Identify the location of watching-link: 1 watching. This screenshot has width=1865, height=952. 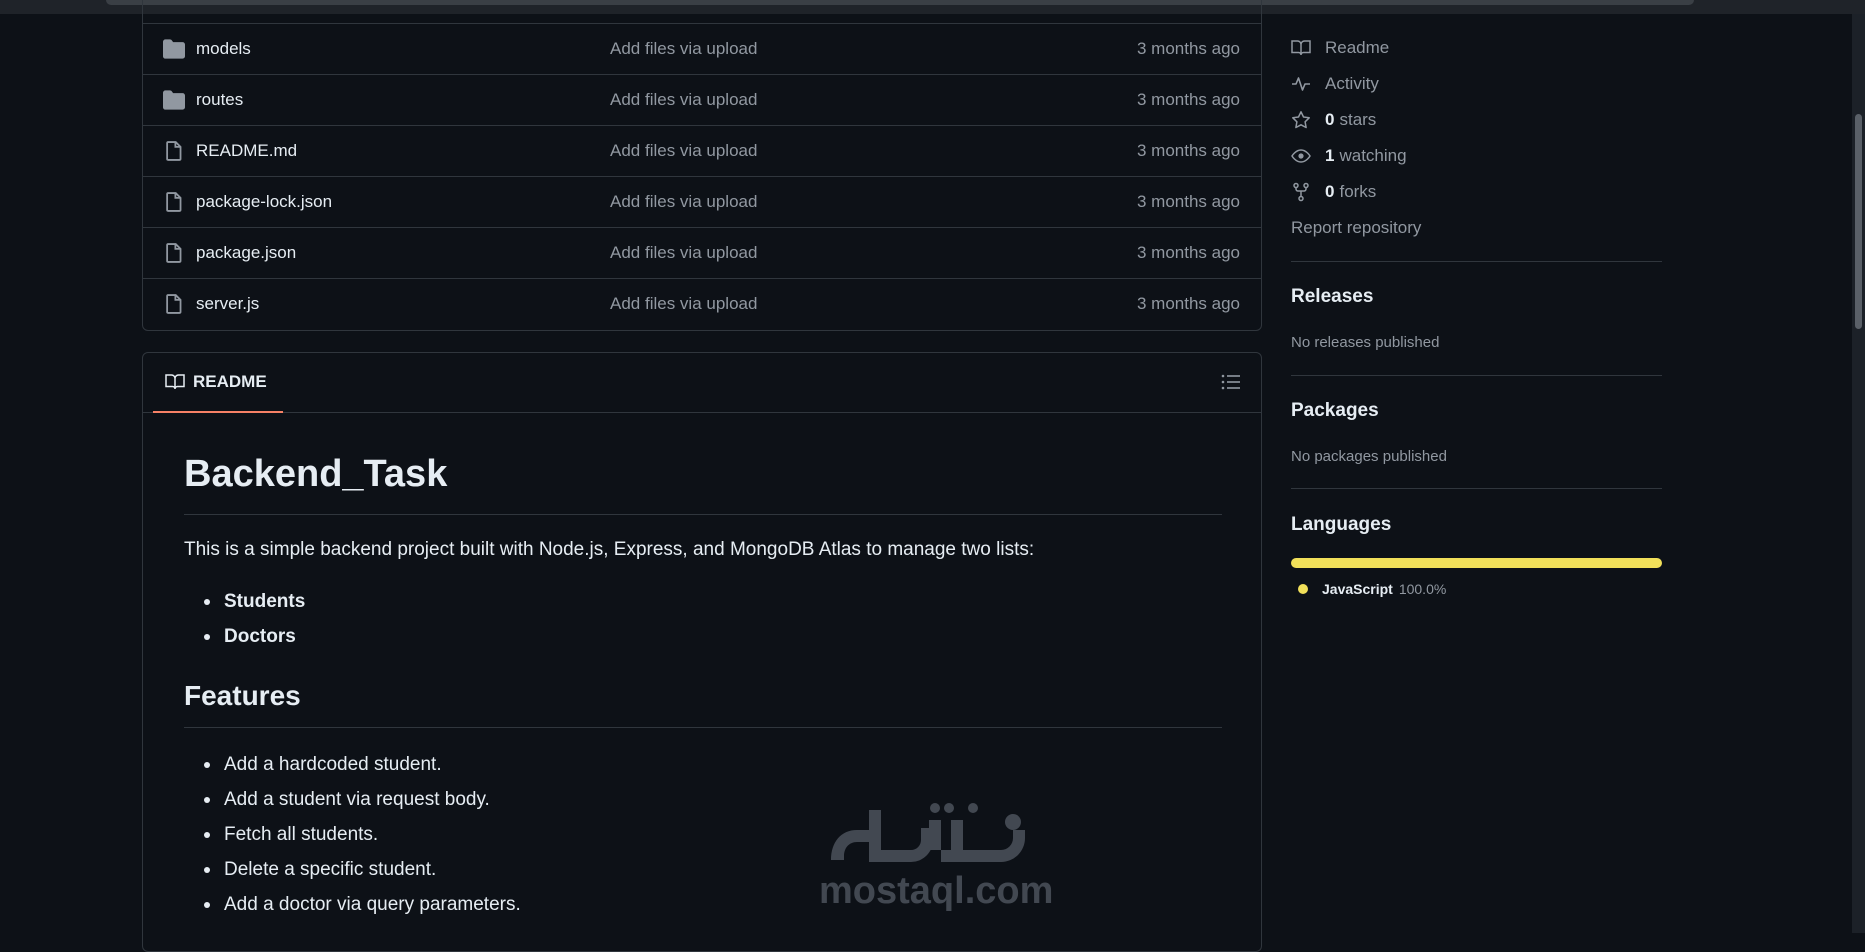
(1349, 156).